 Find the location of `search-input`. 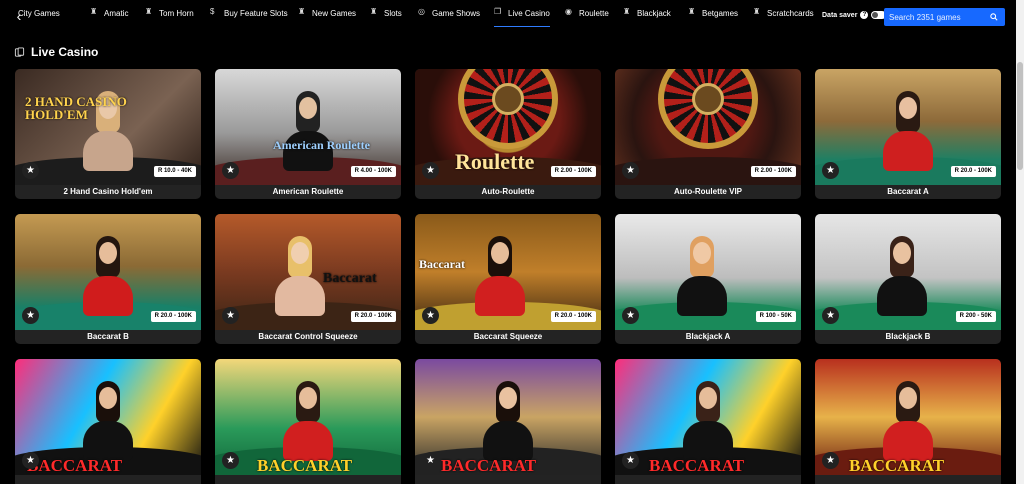

search-input is located at coordinates (934, 17).